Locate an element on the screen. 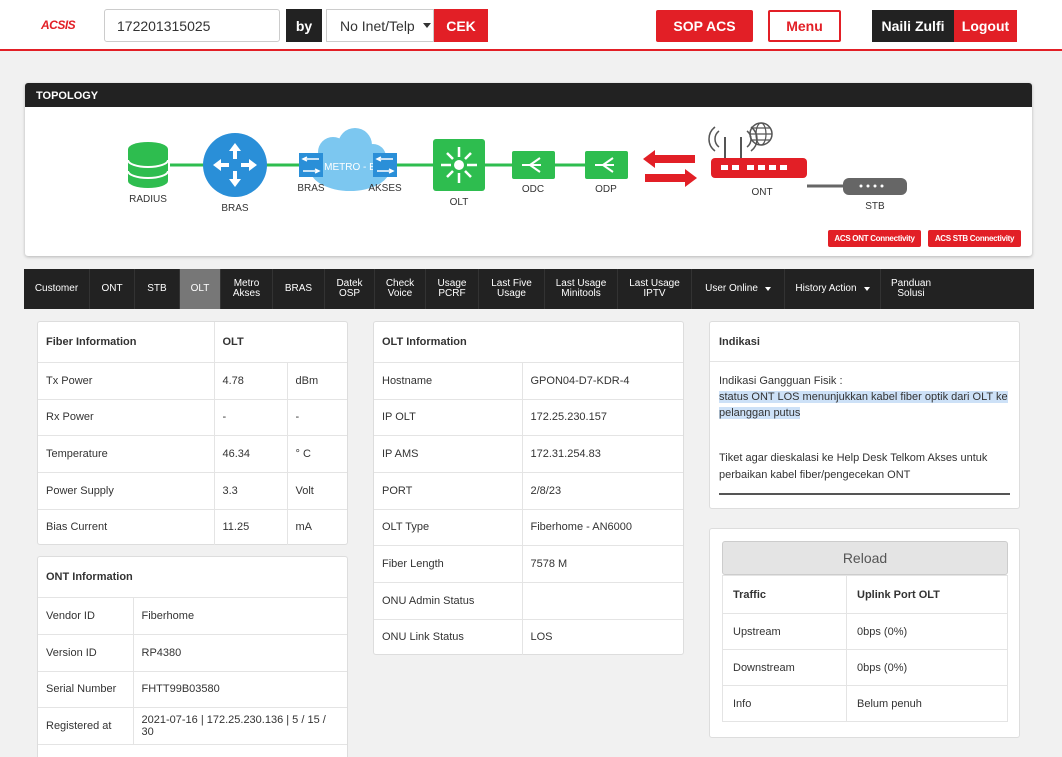 This screenshot has width=1062, height=757. fiber-olt-header: OLT is located at coordinates (280, 342).